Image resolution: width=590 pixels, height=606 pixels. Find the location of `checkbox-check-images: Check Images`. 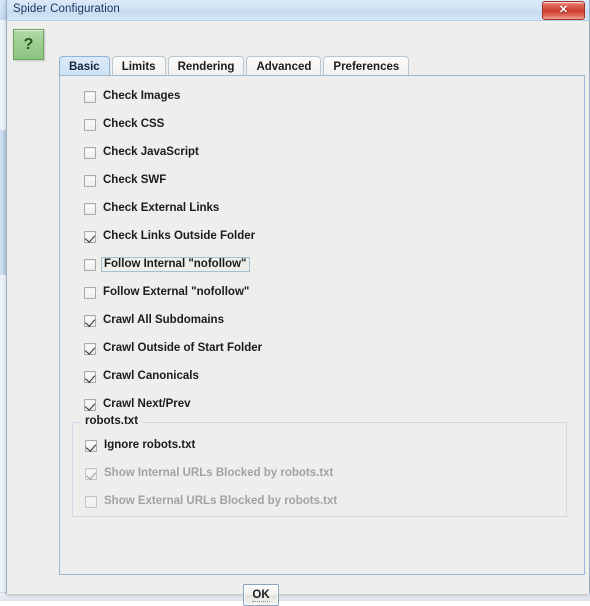

checkbox-check-images: Check Images is located at coordinates (132, 96).